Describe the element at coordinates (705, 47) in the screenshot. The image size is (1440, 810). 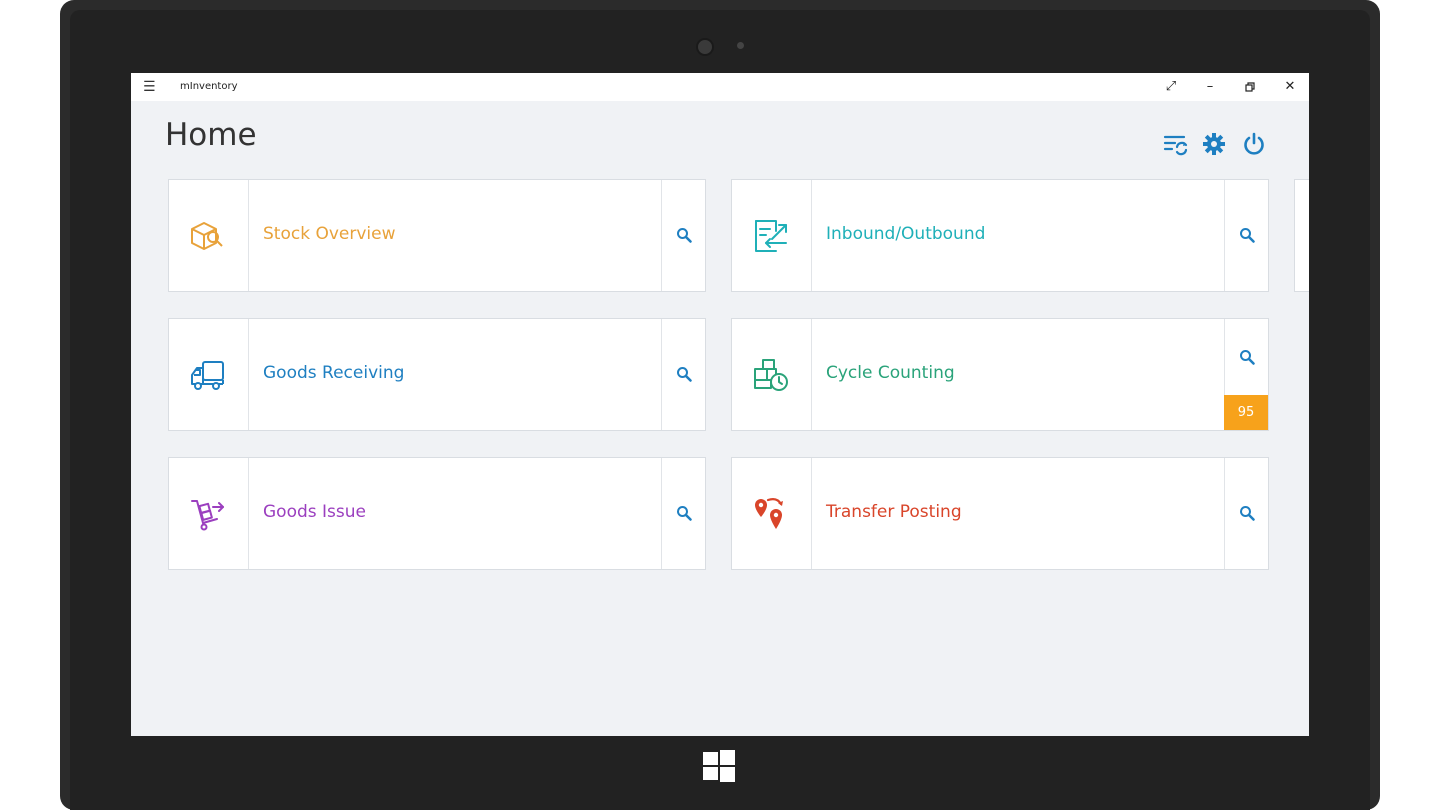
I see `camera` at that location.